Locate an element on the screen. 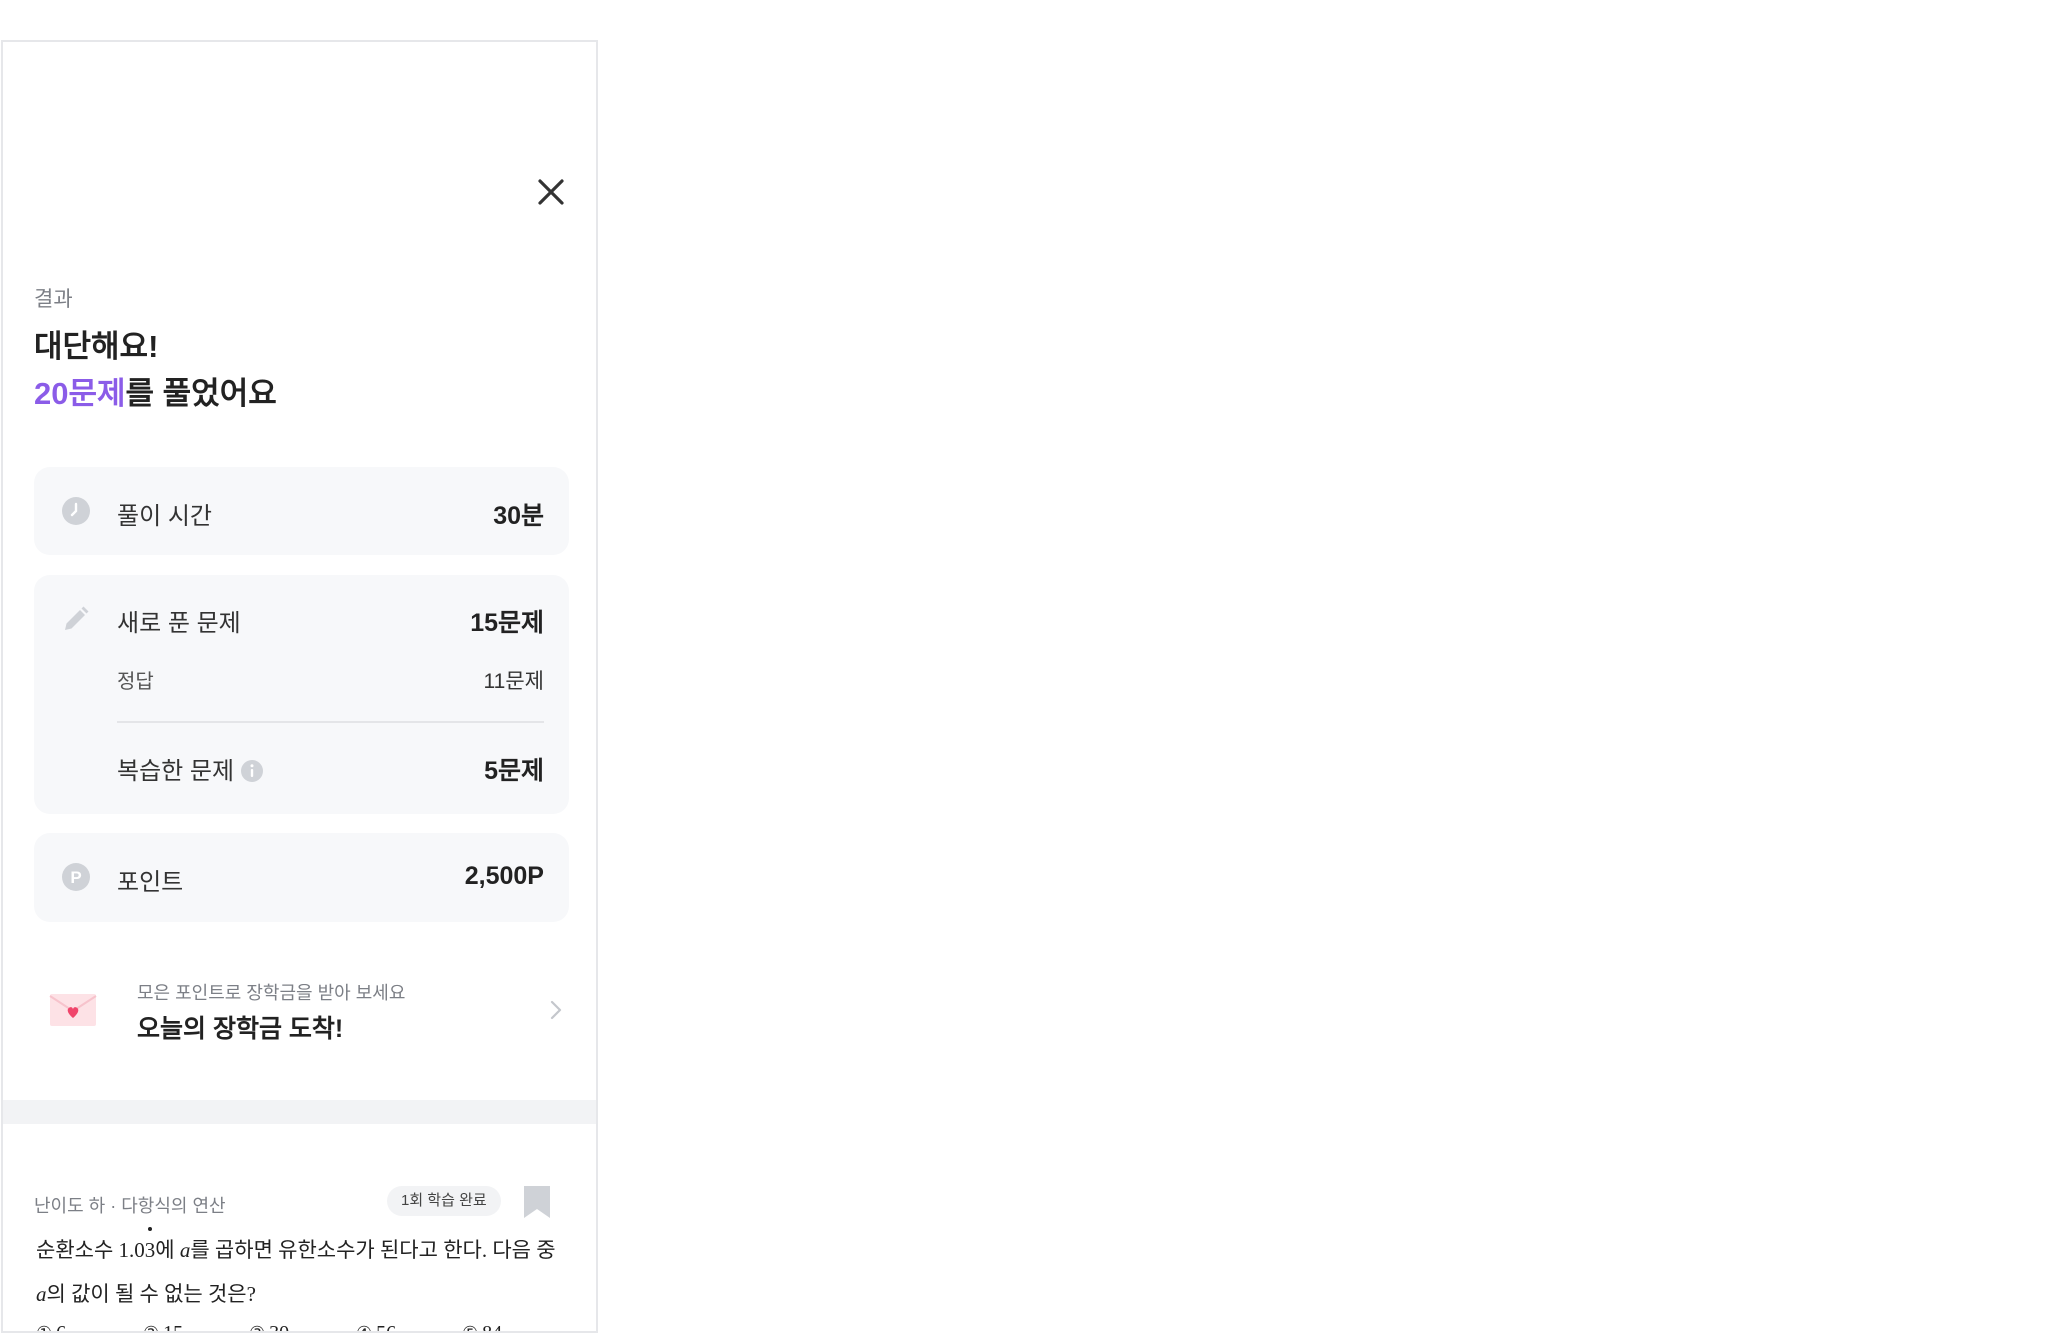 The image size is (2048, 1334). study-status-badge: 1회 학습 완료 is located at coordinates (444, 1201).